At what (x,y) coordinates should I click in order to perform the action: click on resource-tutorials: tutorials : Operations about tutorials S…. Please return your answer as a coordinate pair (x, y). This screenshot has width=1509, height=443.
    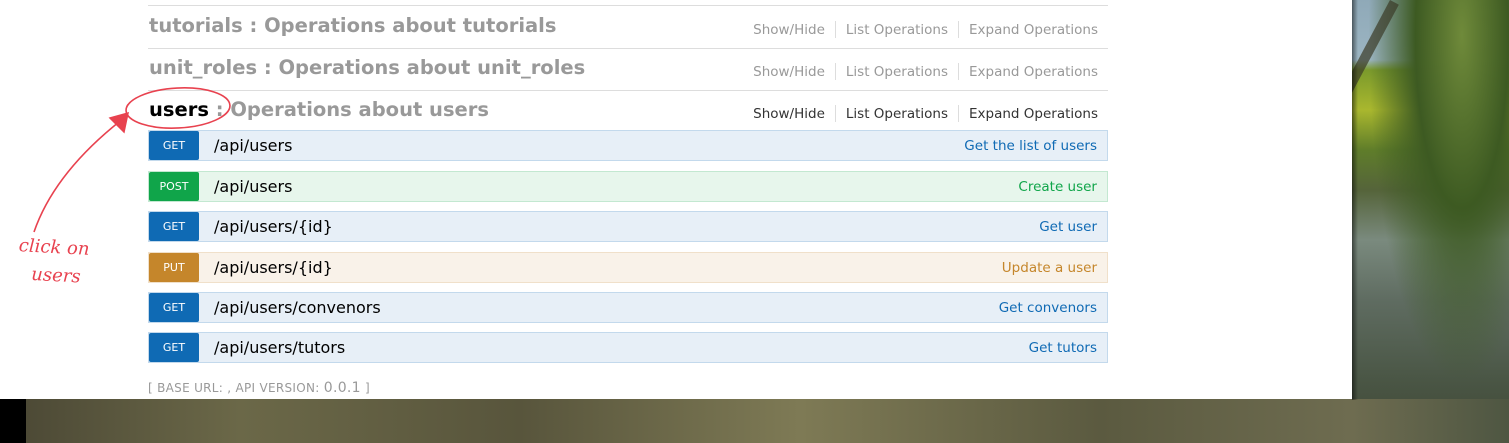
    Looking at the image, I should click on (628, 27).